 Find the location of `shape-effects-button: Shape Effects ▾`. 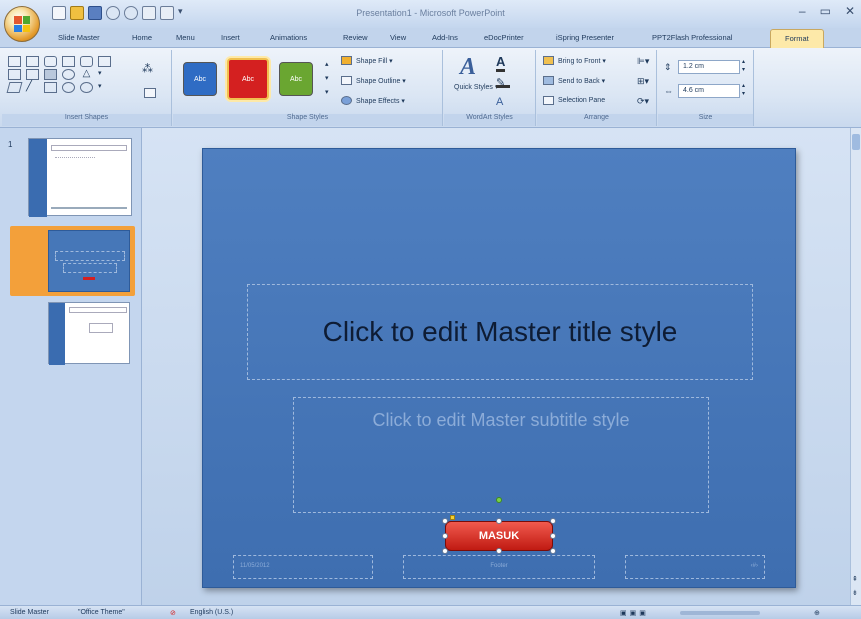

shape-effects-button: Shape Effects ▾ is located at coordinates (373, 100).